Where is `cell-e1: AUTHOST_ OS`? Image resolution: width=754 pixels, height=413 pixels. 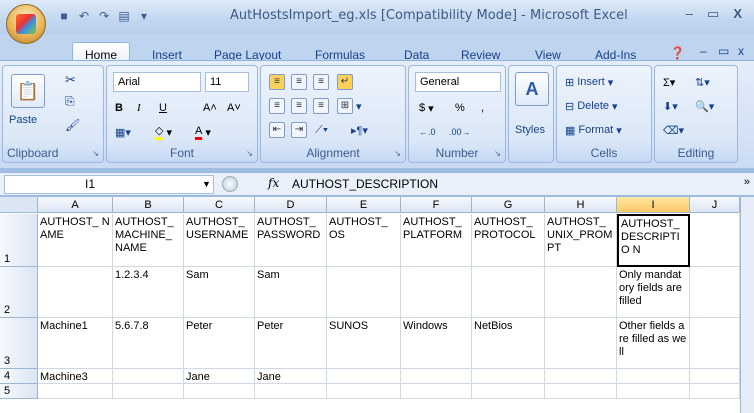 cell-e1: AUTHOST_ OS is located at coordinates (364, 240).